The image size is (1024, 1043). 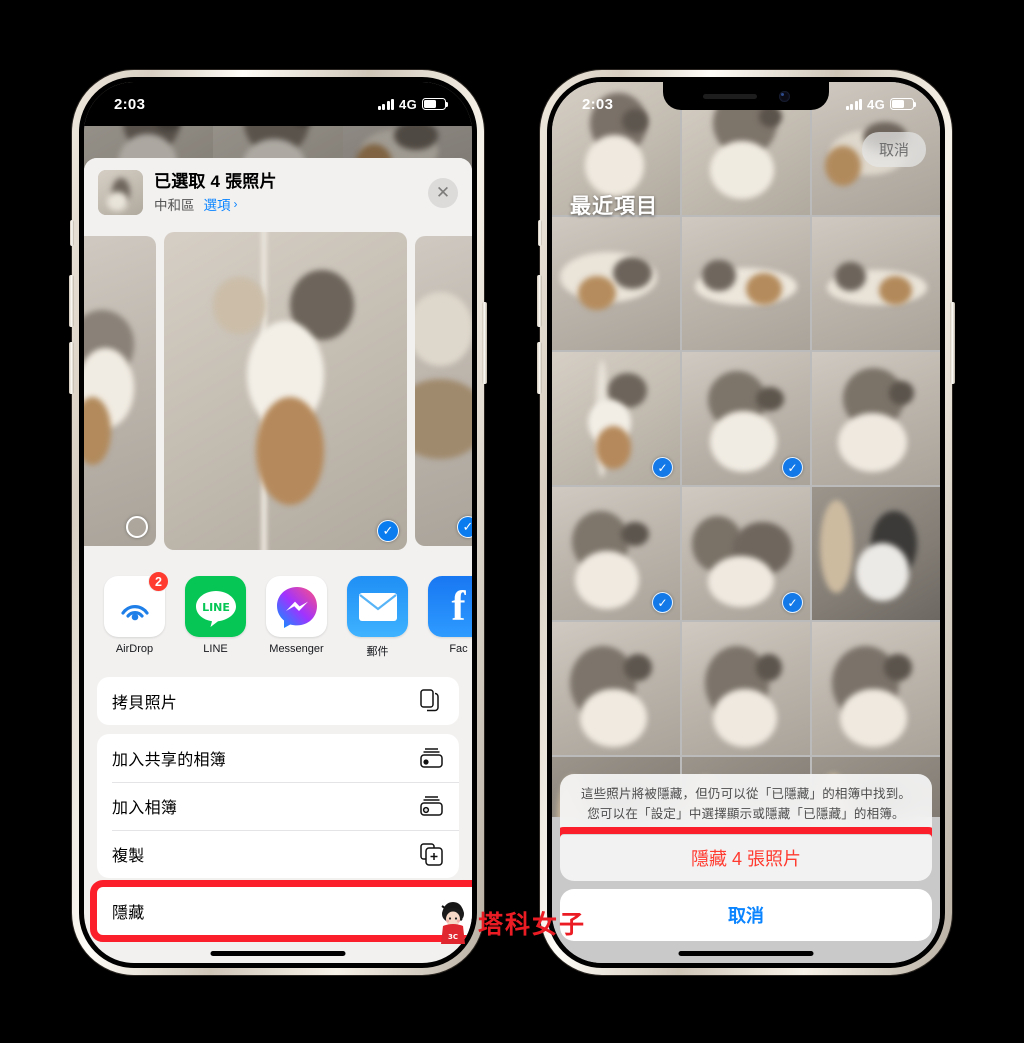 What do you see at coordinates (215, 649) in the screenshot?
I see `share-app-label: LINE` at bounding box center [215, 649].